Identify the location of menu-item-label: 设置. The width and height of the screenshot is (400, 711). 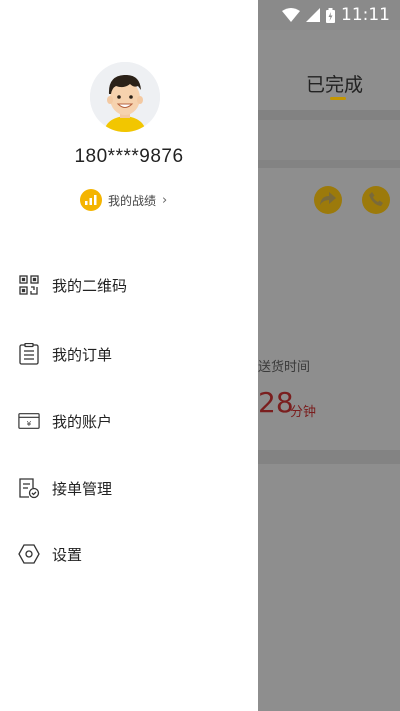
(67, 554).